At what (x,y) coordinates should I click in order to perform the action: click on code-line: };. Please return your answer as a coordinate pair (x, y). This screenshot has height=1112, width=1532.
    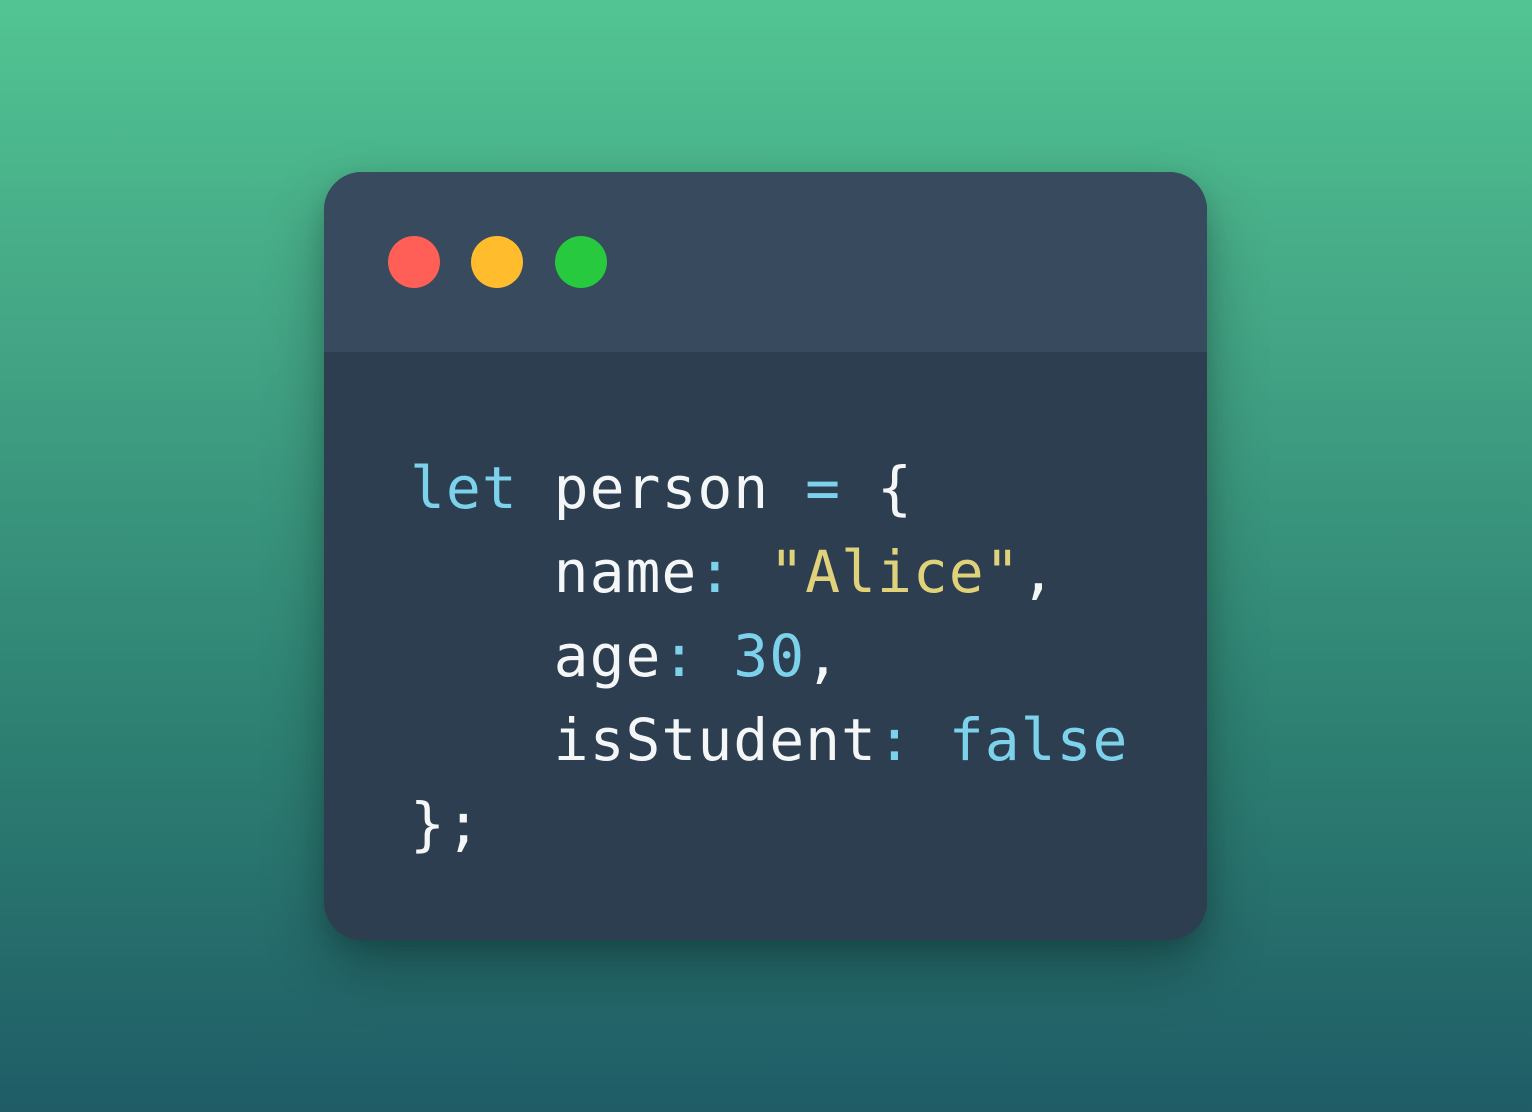
    Looking at the image, I should click on (769, 824).